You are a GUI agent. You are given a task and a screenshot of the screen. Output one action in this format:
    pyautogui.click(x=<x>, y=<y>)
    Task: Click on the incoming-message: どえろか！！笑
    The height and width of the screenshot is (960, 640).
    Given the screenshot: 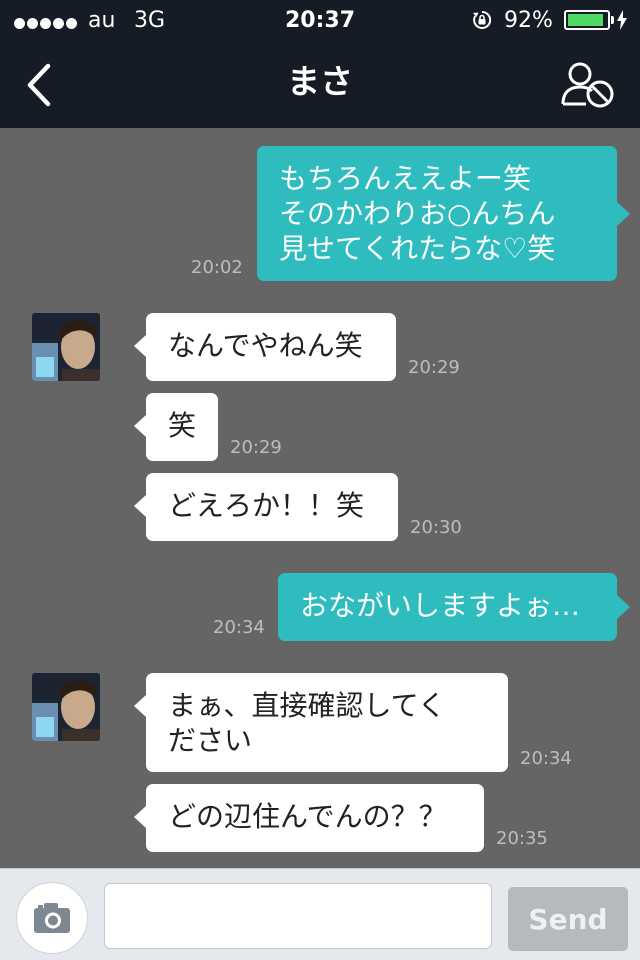 What is the action you would take?
    pyautogui.click(x=266, y=507)
    